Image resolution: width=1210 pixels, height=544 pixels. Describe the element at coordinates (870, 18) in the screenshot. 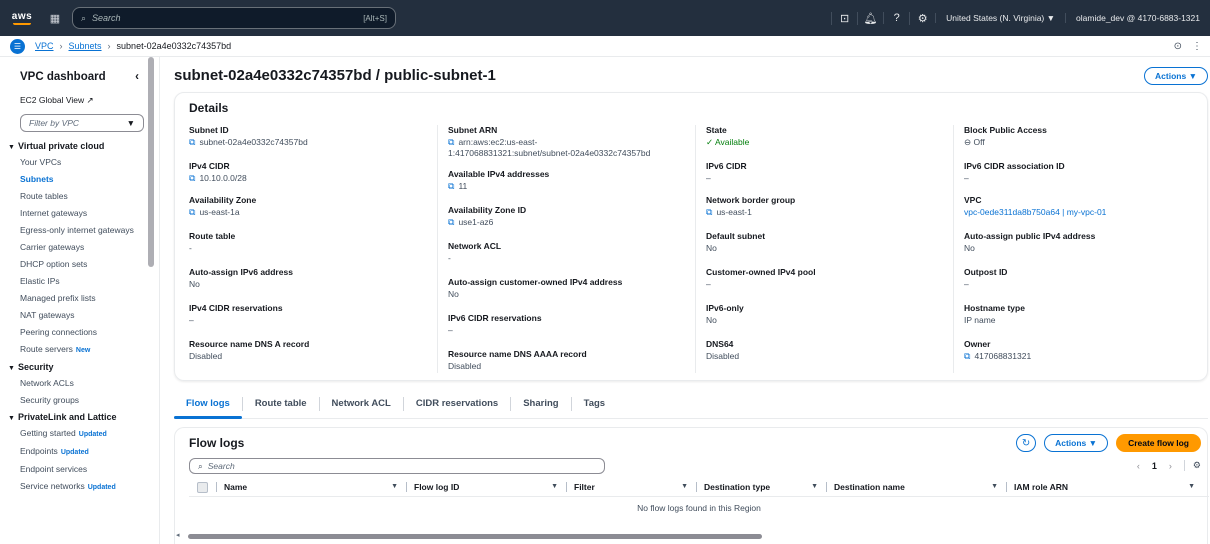

I see `notifications-bell-icon: 🔔︎` at that location.